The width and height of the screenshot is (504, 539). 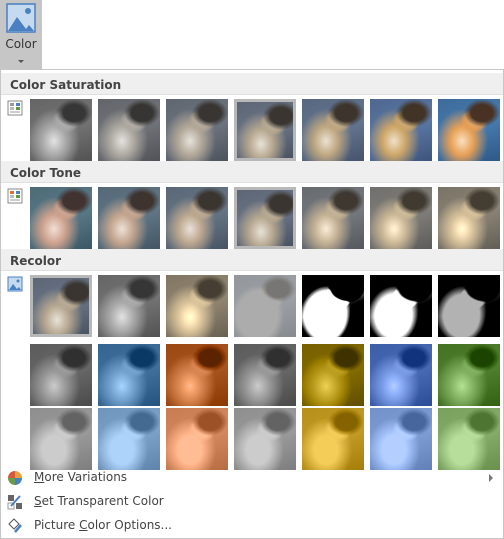 I want to click on color-button: Color, so click(x=21, y=34).